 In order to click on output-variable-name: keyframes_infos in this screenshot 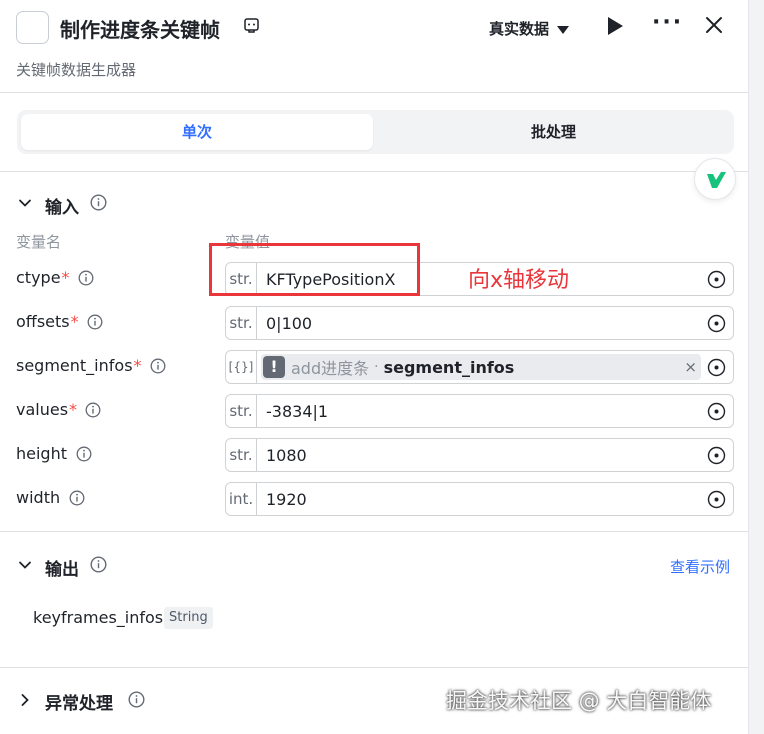, I will do `click(98, 617)`.